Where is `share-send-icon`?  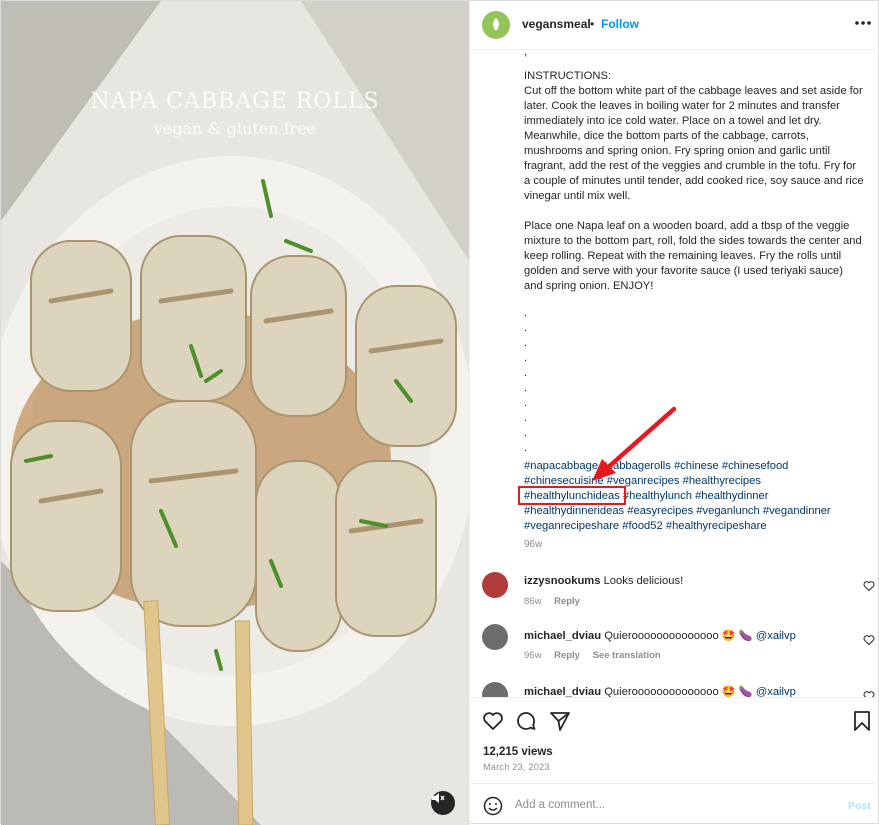
share-send-icon is located at coordinates (560, 721).